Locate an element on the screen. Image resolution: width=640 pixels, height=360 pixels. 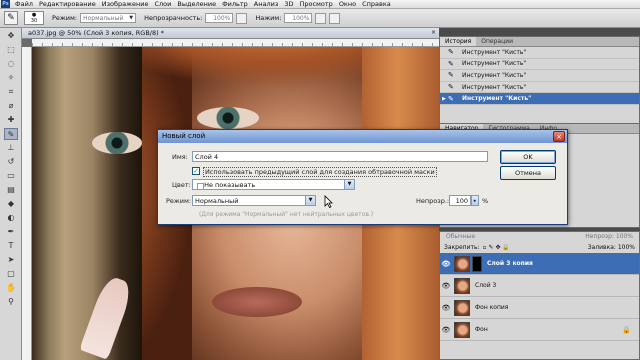
opacity-unit: % is located at coordinates (485, 201).